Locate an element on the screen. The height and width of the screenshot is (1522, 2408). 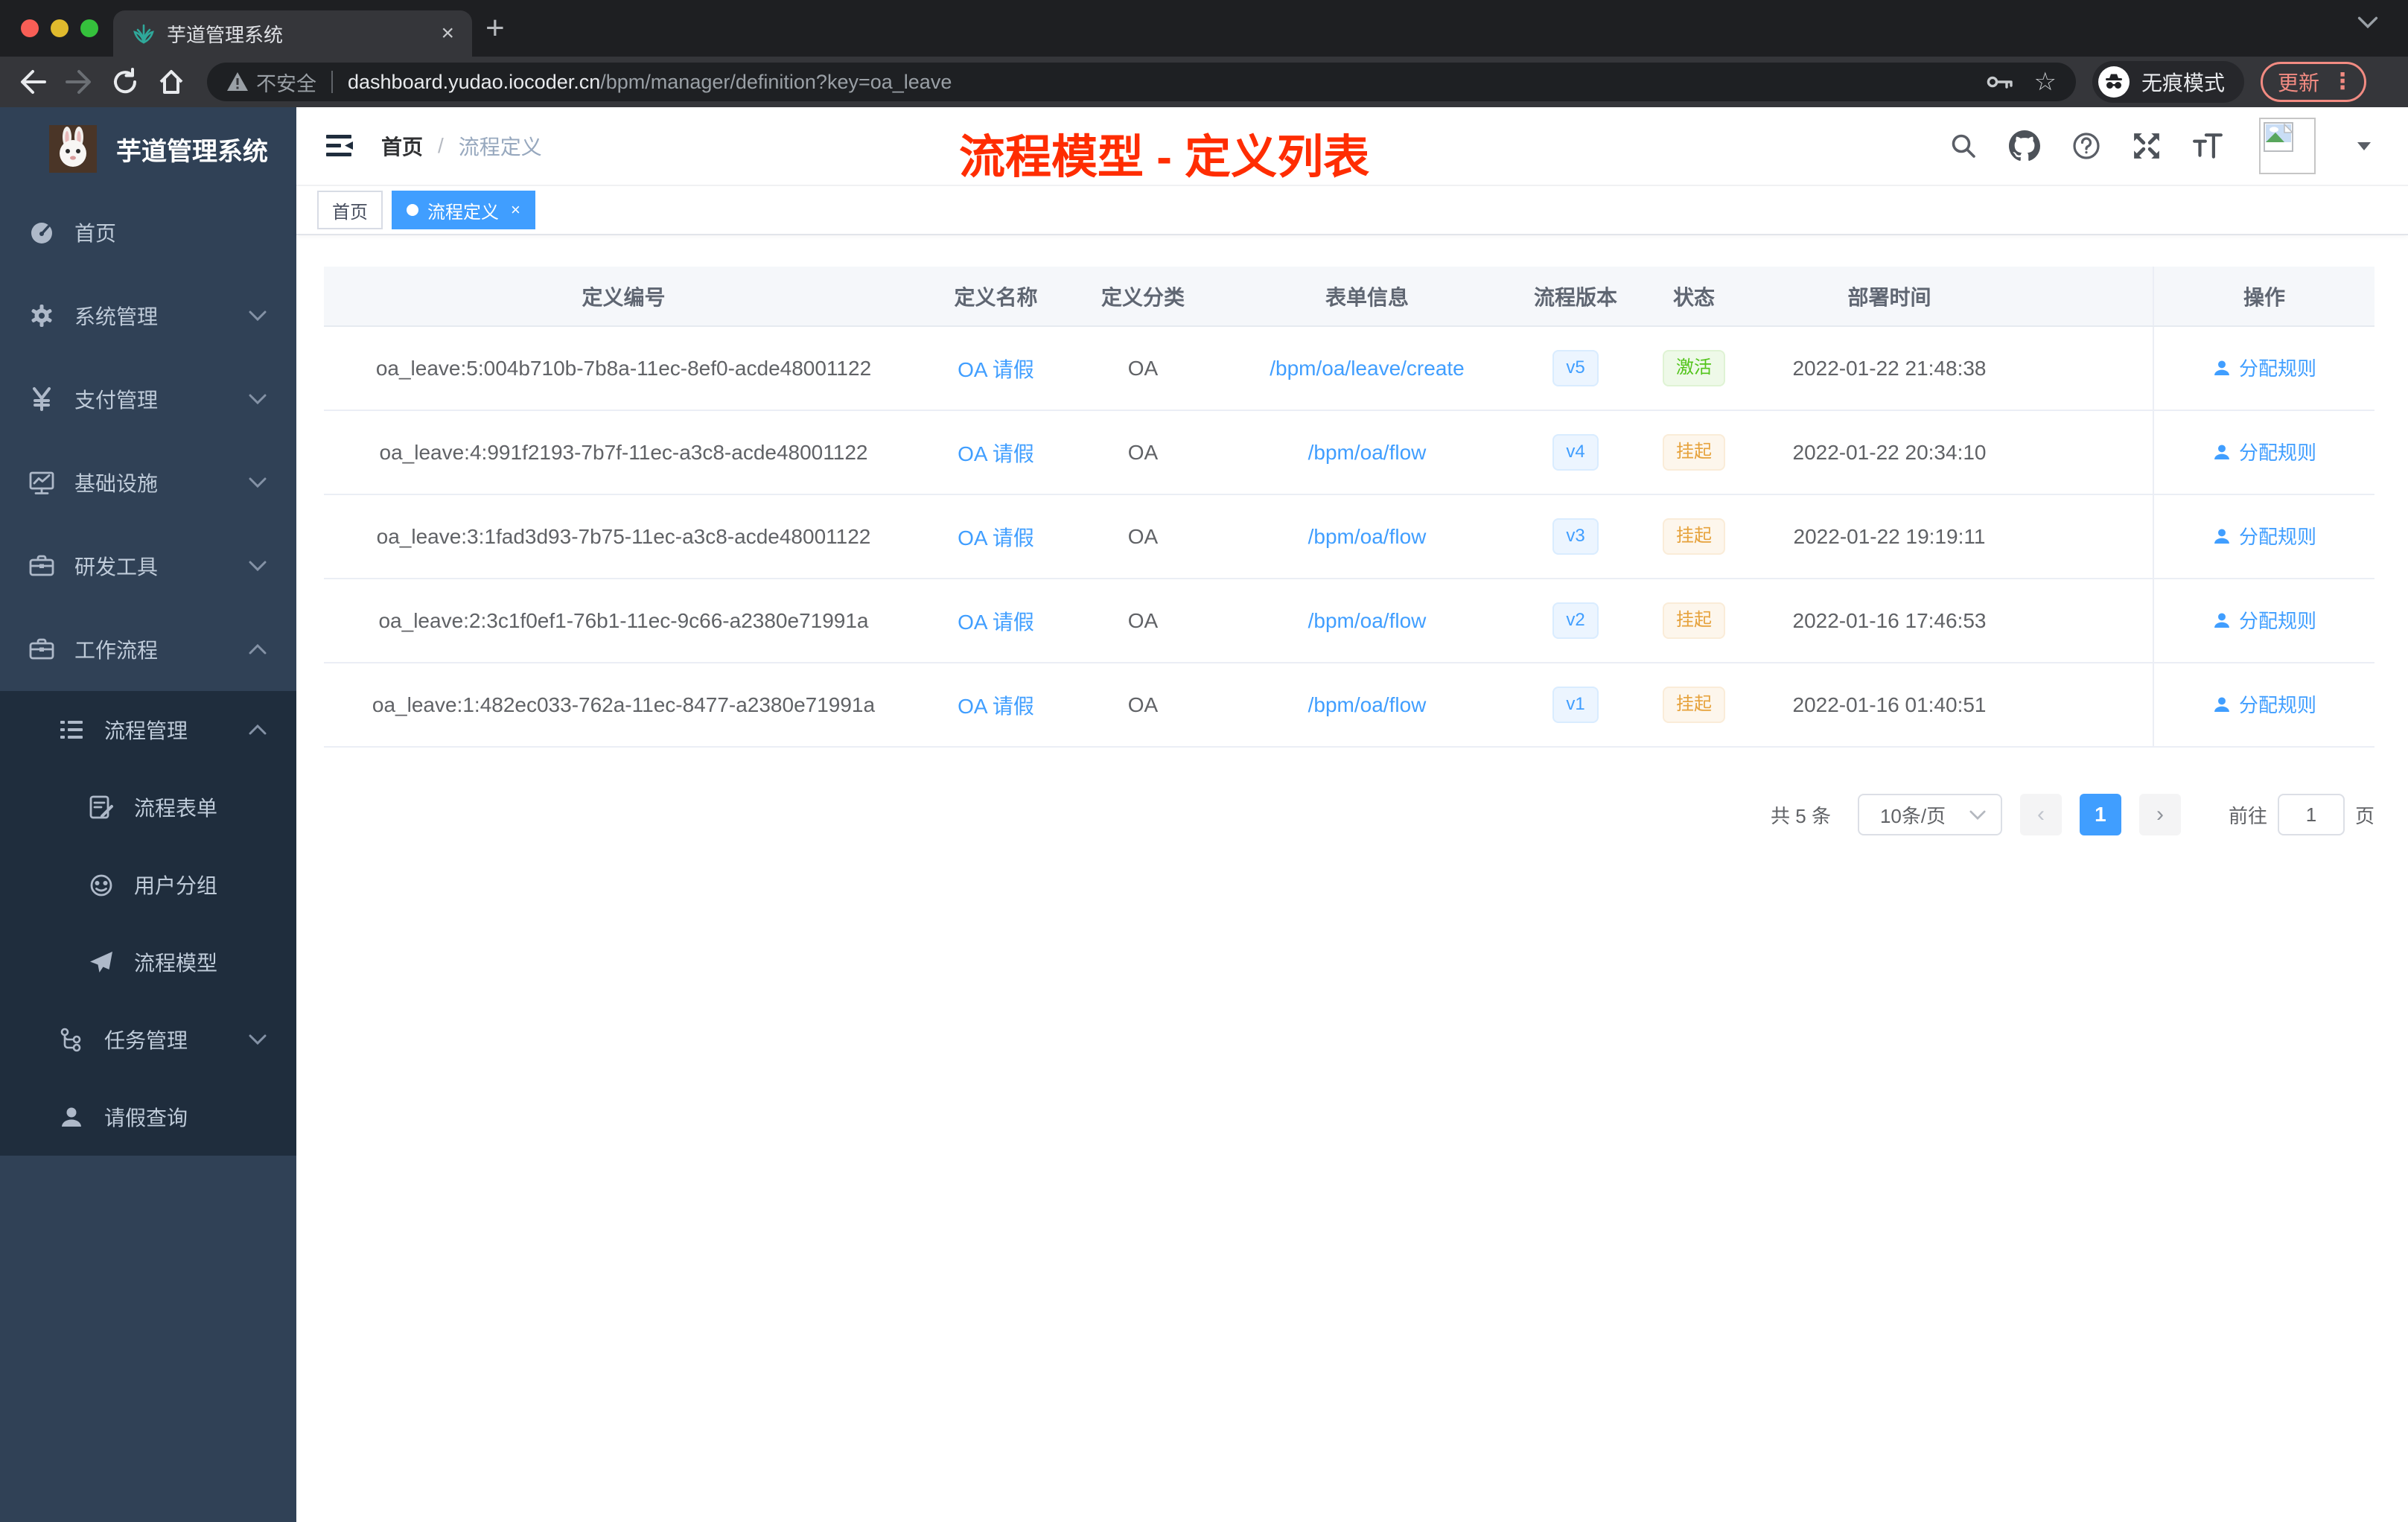
sidebar-logo-row: 芋道管理系统 is located at coordinates (148, 149).